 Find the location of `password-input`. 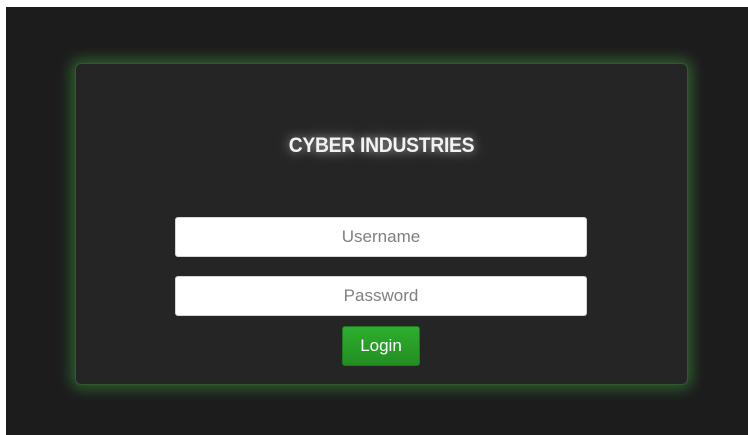

password-input is located at coordinates (381, 296).